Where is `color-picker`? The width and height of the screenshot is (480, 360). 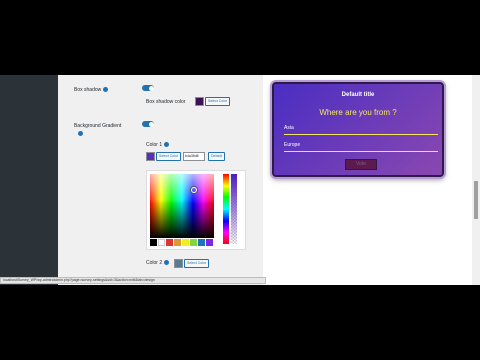
color-picker is located at coordinates (196, 210).